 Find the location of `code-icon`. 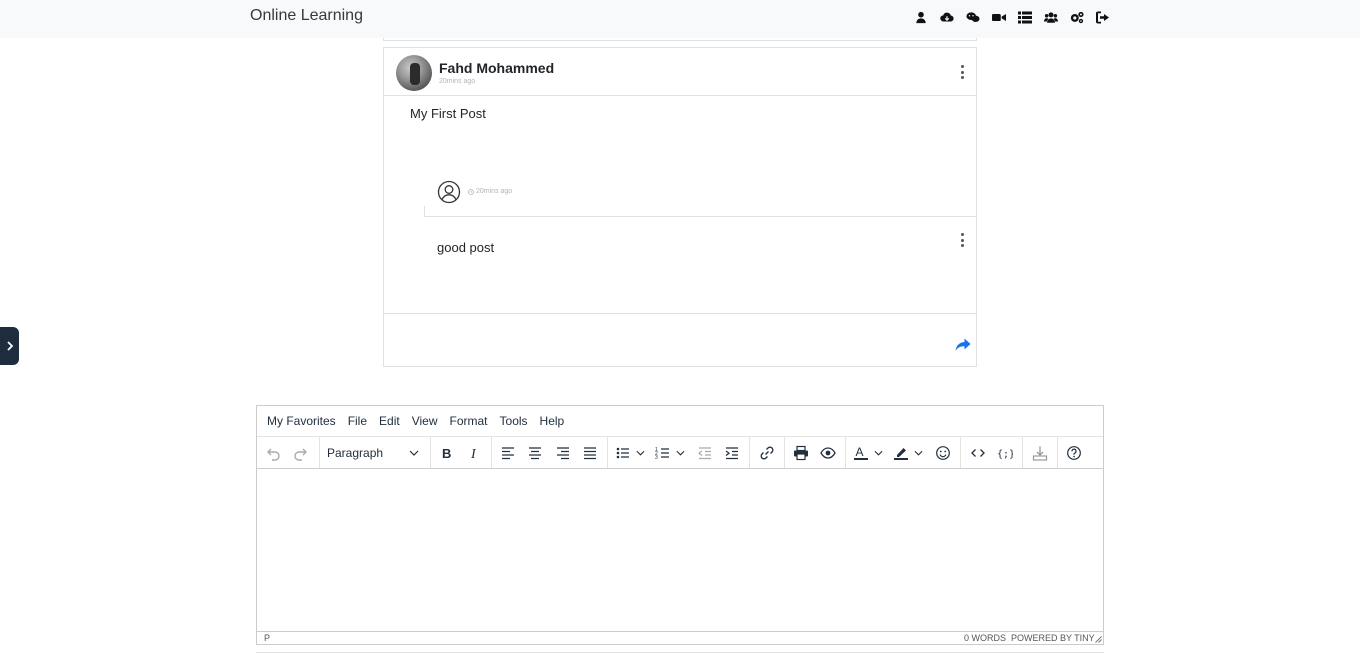

code-icon is located at coordinates (978, 453).